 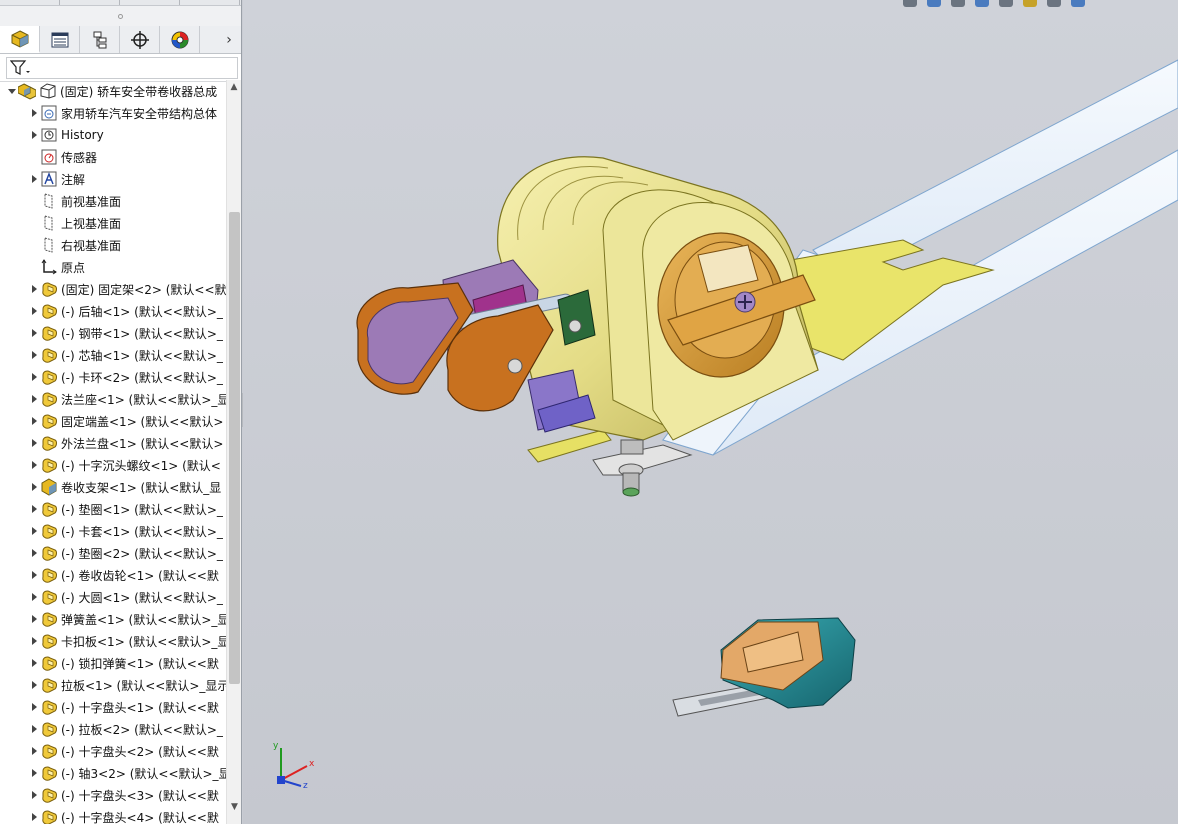 What do you see at coordinates (113, 487) in the screenshot?
I see `tree-item: 卷收支架<1> (默认<默认_显` at bounding box center [113, 487].